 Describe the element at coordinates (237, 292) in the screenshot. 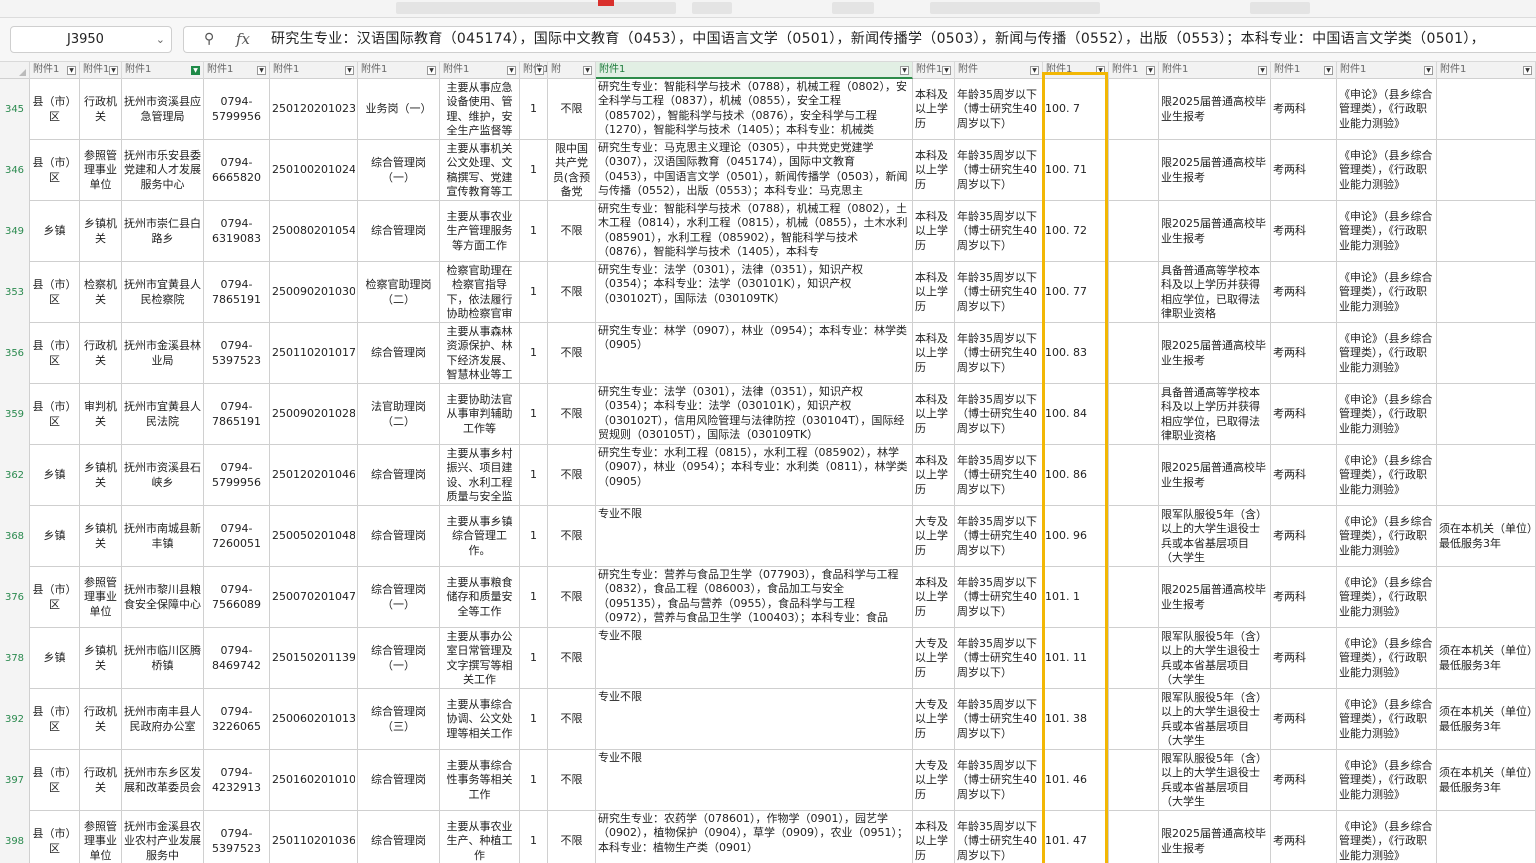

I see `table-cell: 0794-7865191` at that location.